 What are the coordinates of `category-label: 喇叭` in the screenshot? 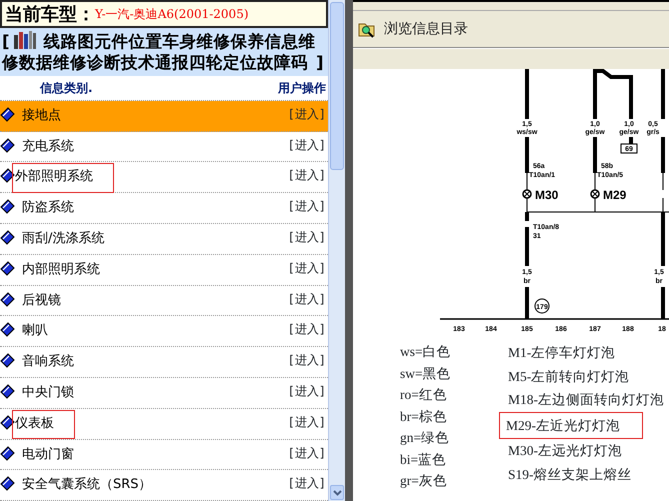 It's located at (35, 331).